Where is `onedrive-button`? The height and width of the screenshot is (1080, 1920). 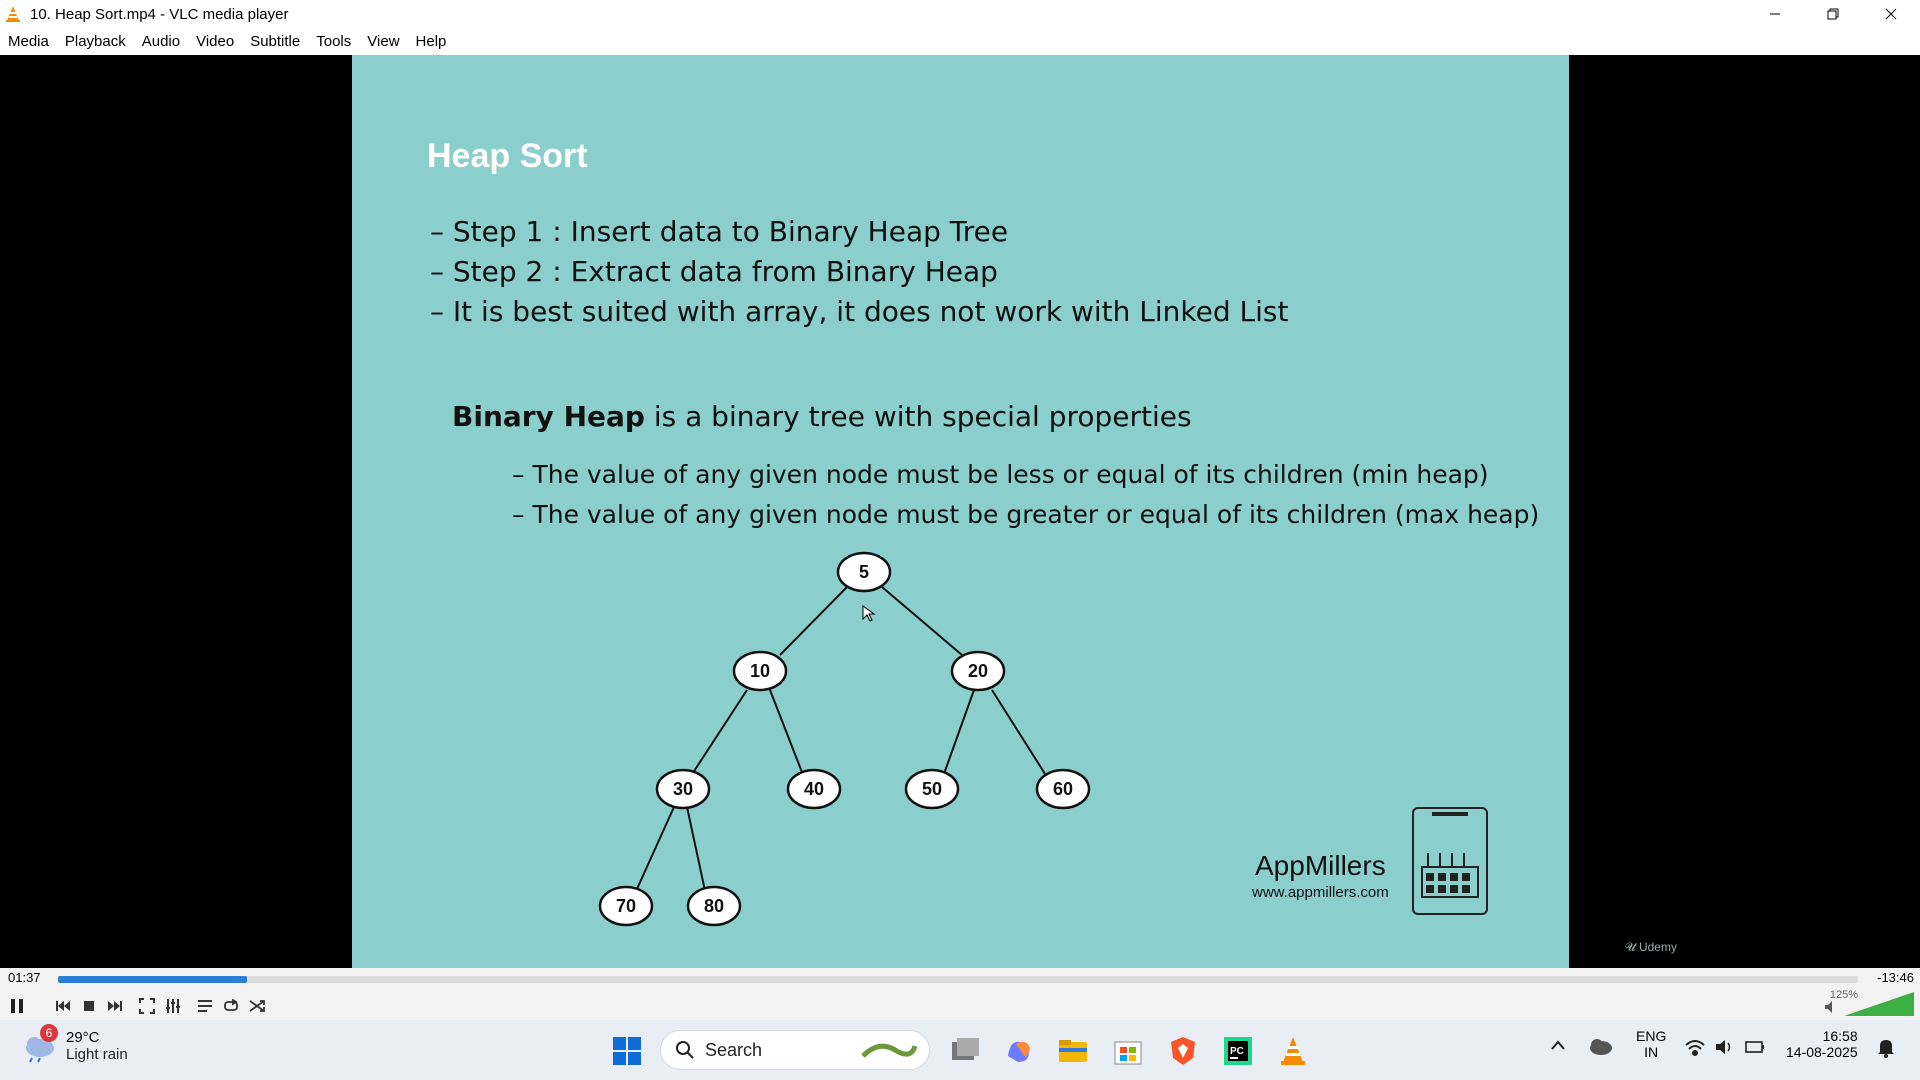
onedrive-button is located at coordinates (1601, 1047).